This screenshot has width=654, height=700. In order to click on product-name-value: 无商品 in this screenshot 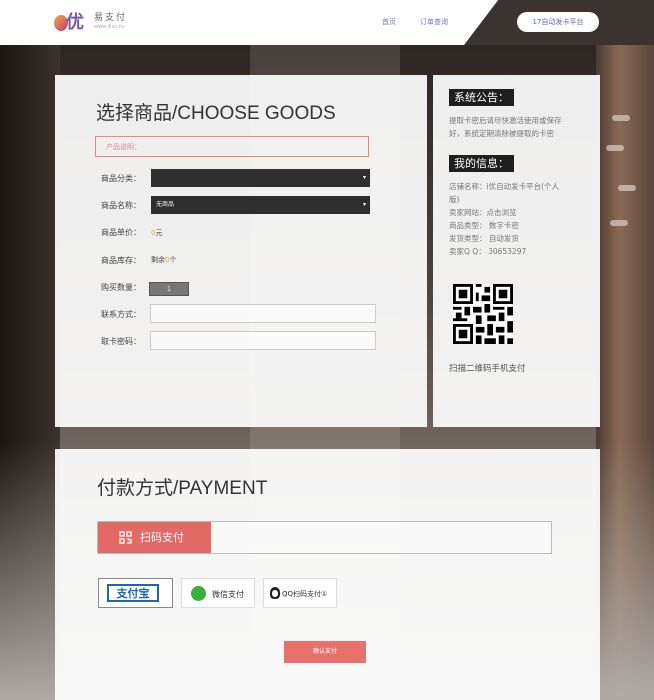, I will do `click(165, 204)`.